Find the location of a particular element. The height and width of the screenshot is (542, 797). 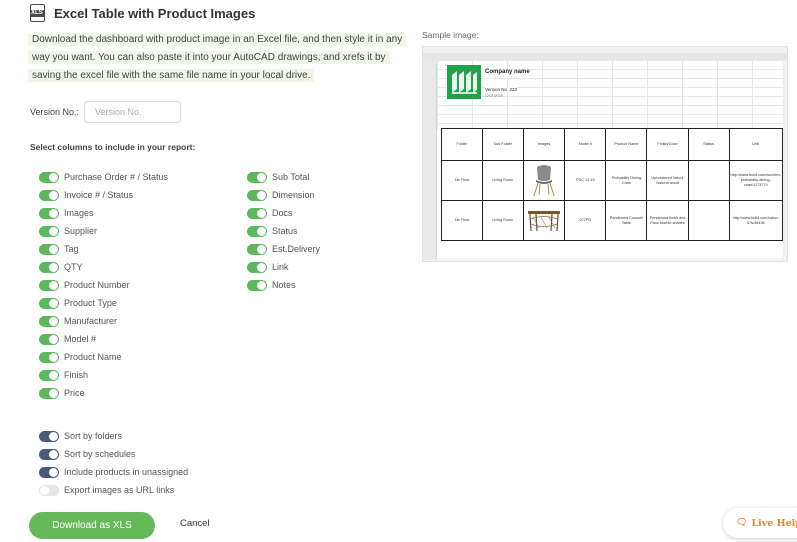

toggle-row: Product Name is located at coordinates (103, 357).